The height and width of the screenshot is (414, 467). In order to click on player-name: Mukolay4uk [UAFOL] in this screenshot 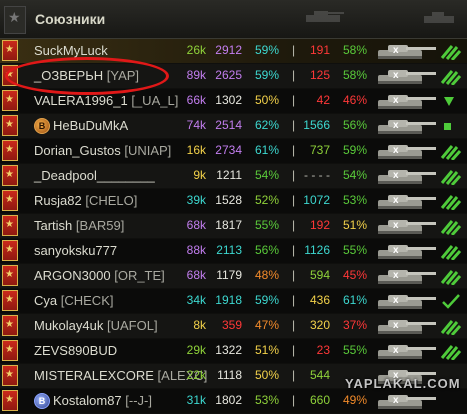, I will do `click(96, 325)`.